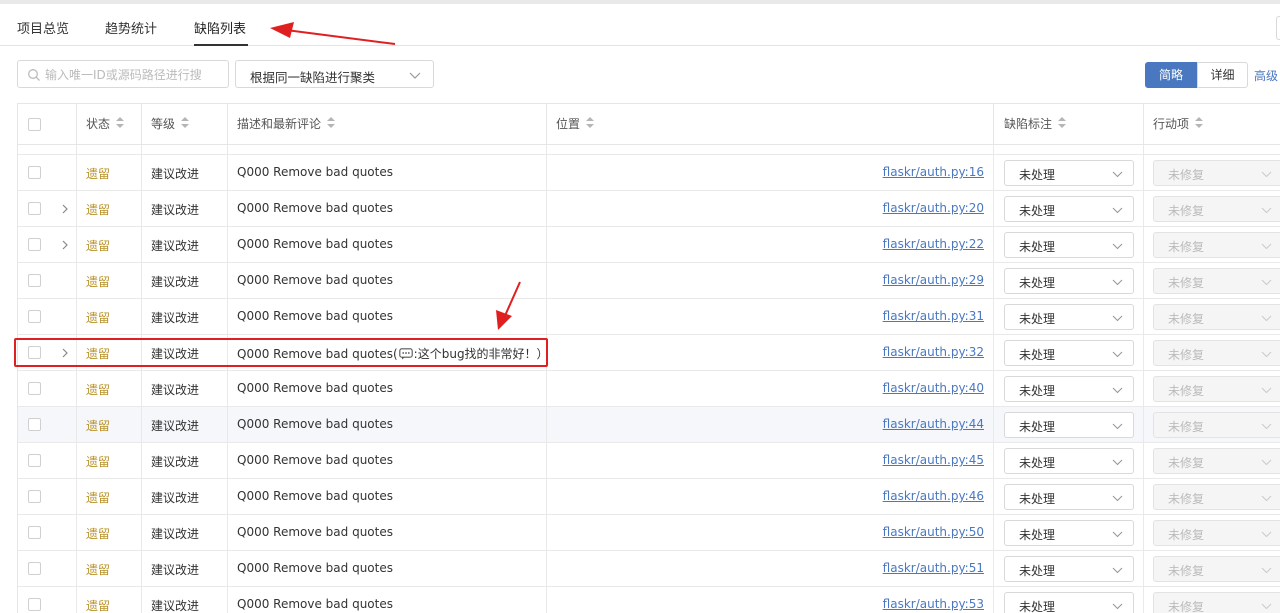  What do you see at coordinates (933, 280) in the screenshot?
I see `location-link: flaskr/auth.py:29` at bounding box center [933, 280].